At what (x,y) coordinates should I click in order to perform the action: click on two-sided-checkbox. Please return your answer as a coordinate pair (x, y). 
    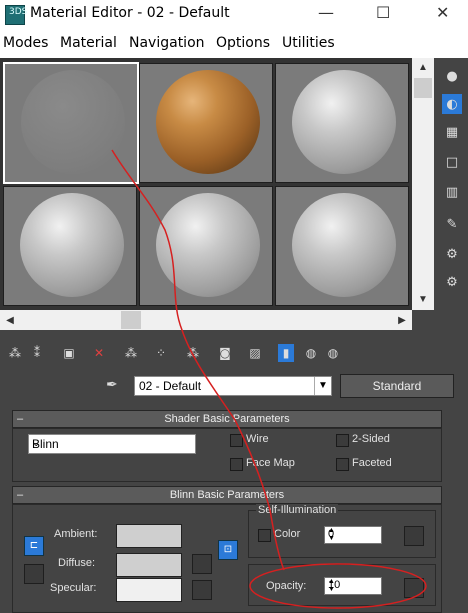
    Looking at the image, I should click on (342, 440).